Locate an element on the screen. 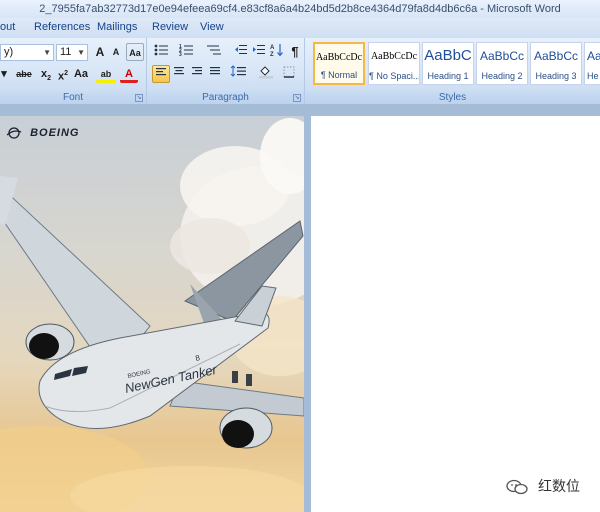 This screenshot has height=512, width=600. align-right-button is located at coordinates (197, 74).